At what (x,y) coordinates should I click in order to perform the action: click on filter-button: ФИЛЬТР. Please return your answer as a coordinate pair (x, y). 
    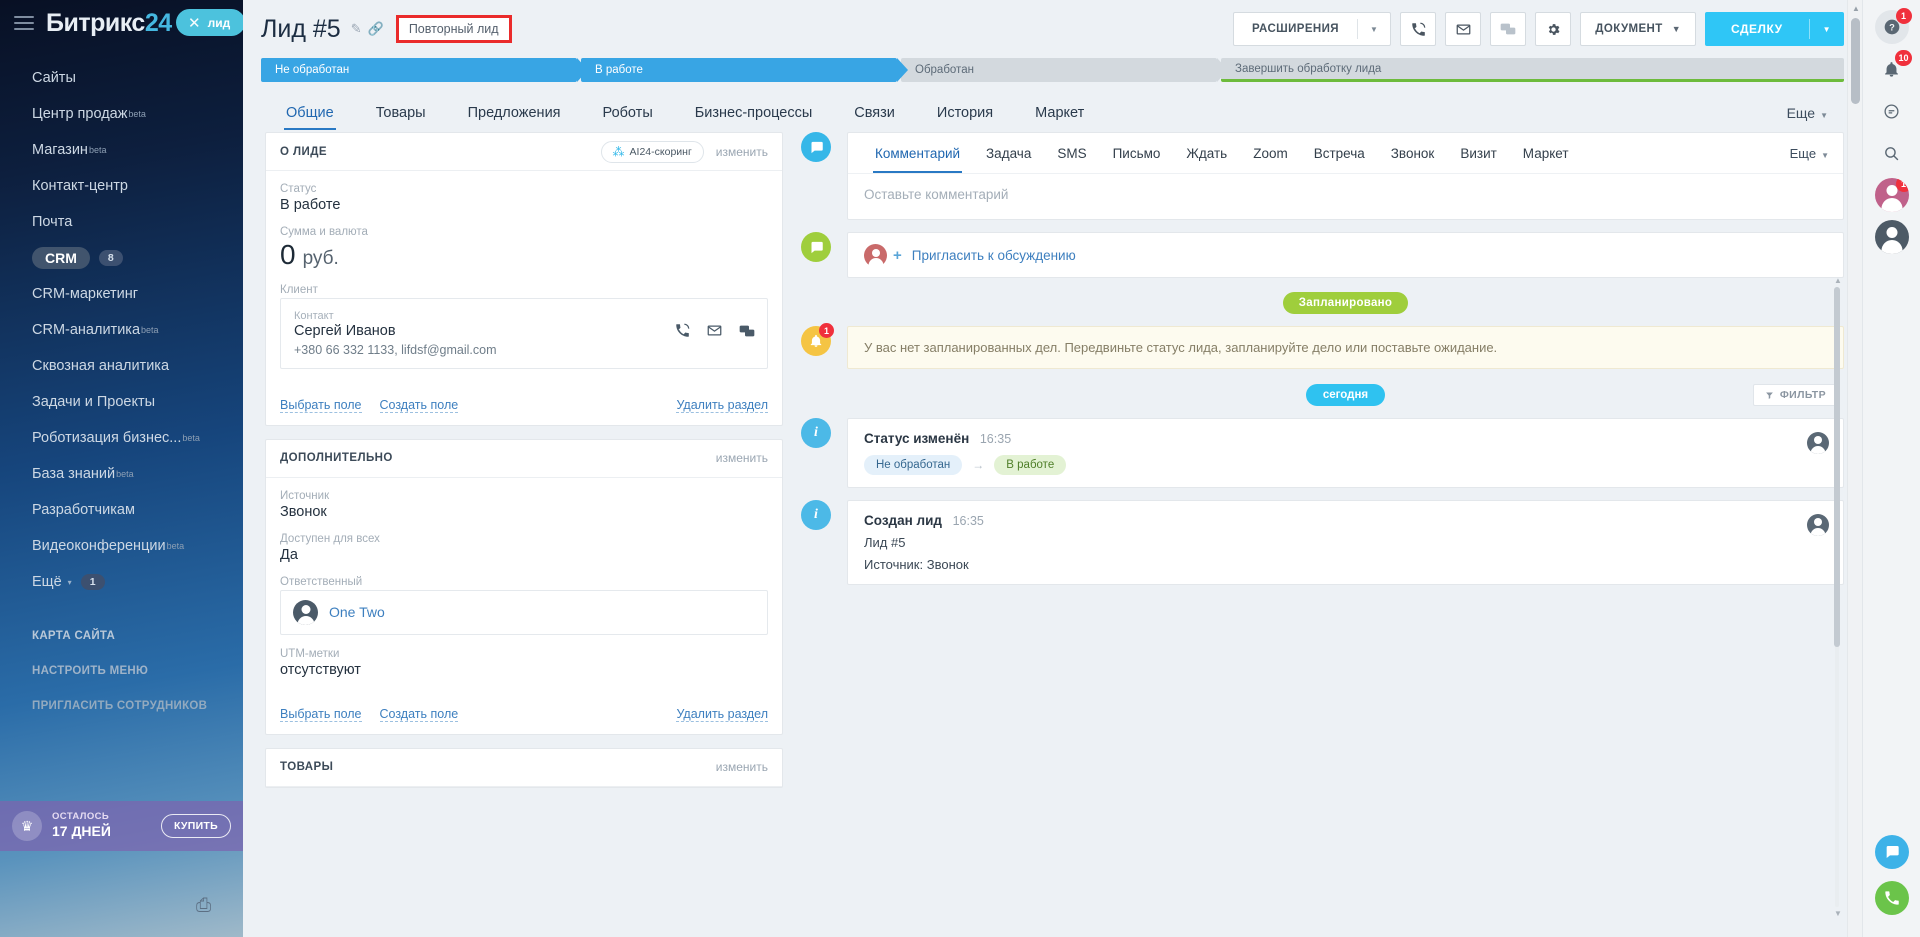
    Looking at the image, I should click on (1795, 395).